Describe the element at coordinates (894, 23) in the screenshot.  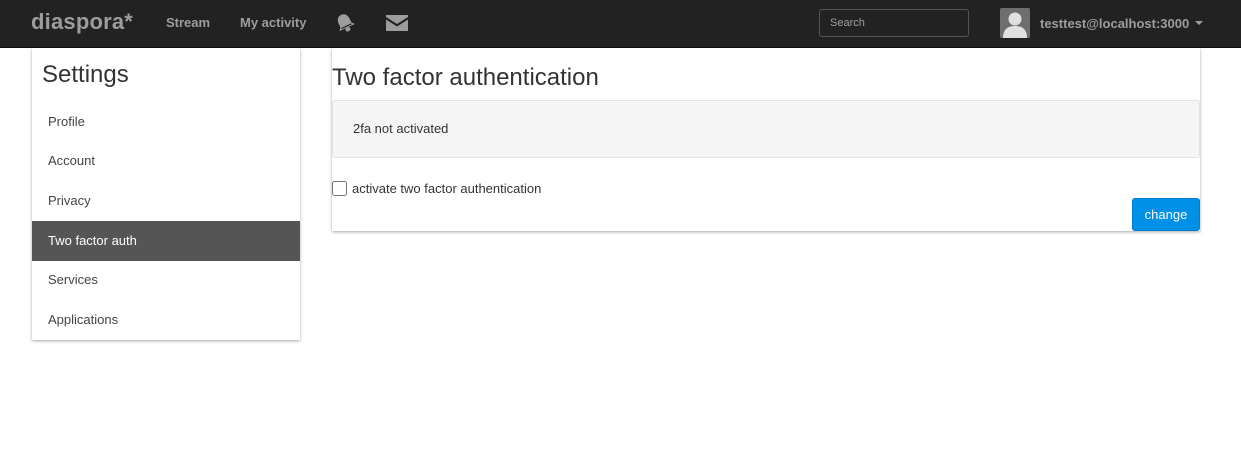
I see `search-input` at that location.